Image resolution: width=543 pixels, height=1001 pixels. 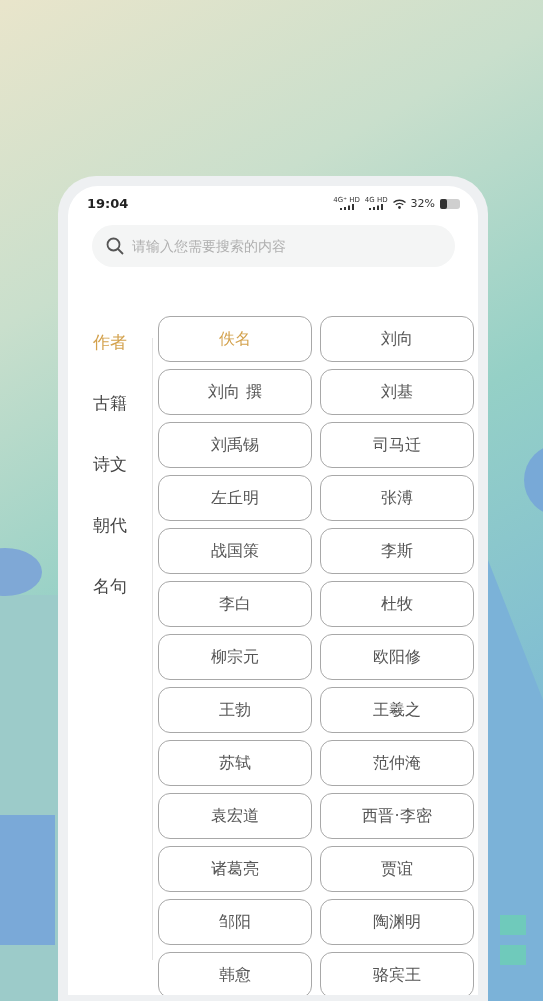 I want to click on category-tab: 古籍, so click(x=110, y=403).